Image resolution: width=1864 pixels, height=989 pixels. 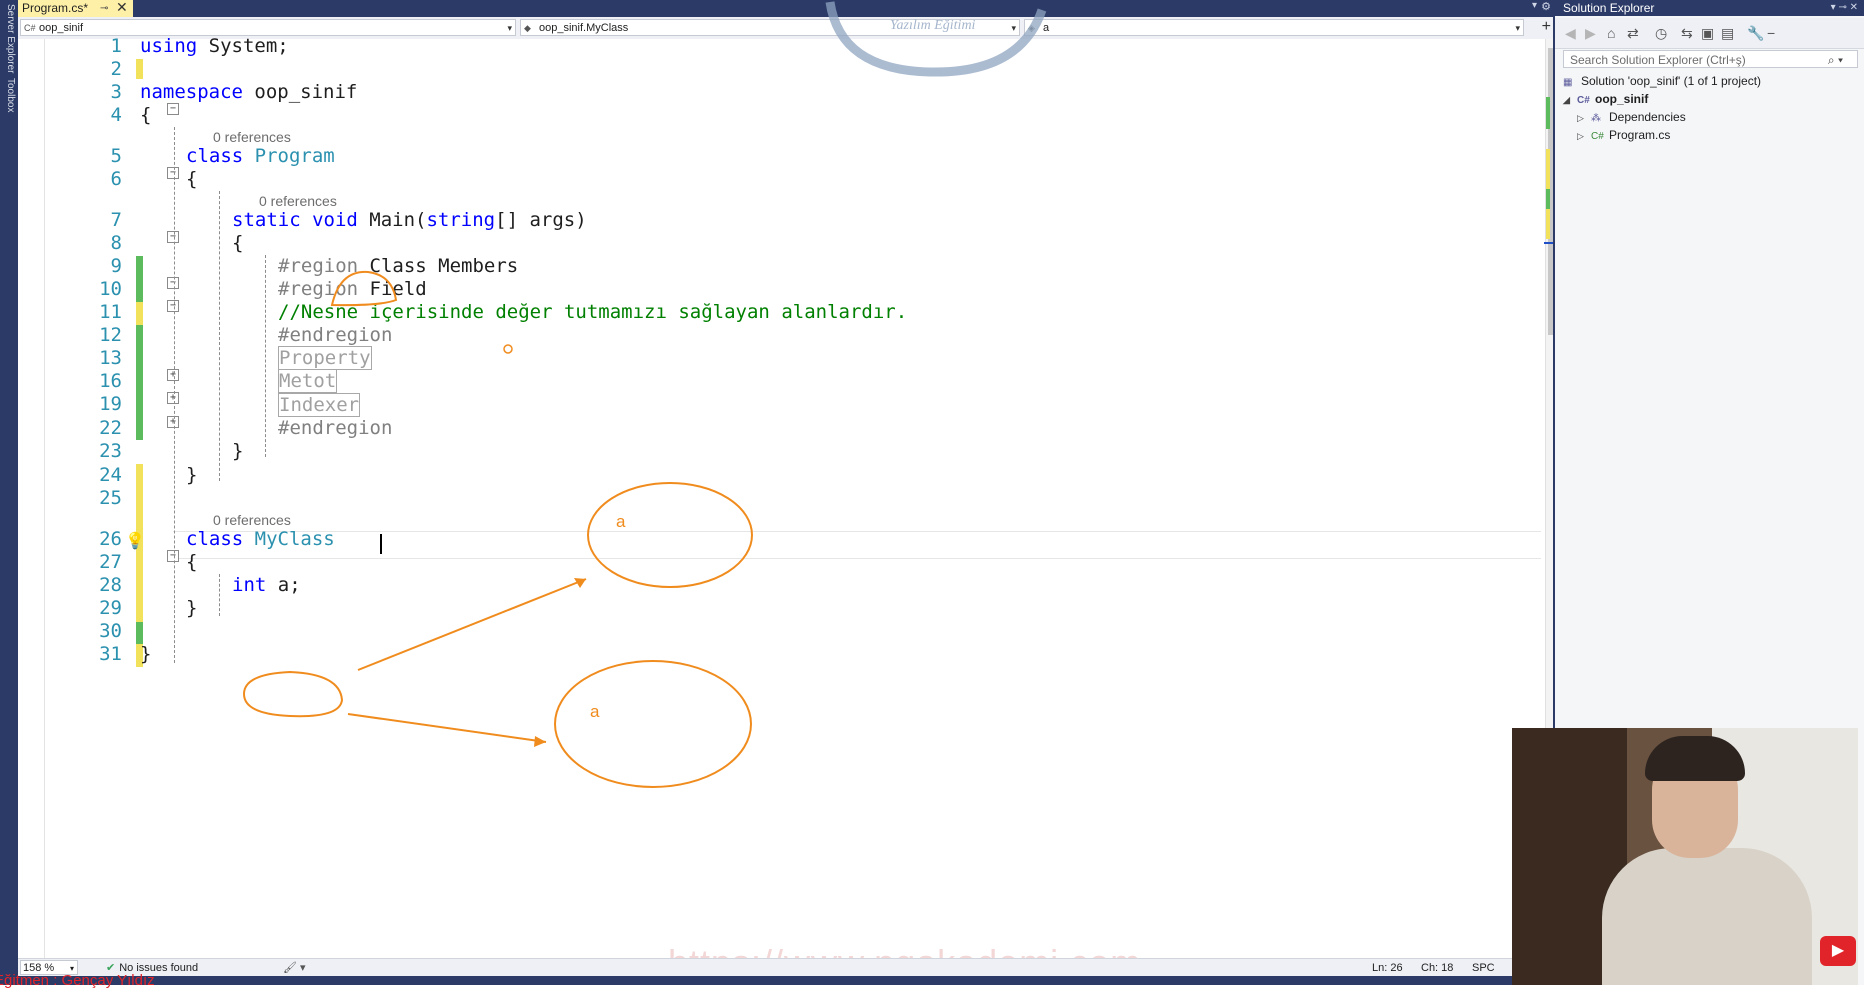 I want to click on annotation-label-top: a, so click(x=621, y=521).